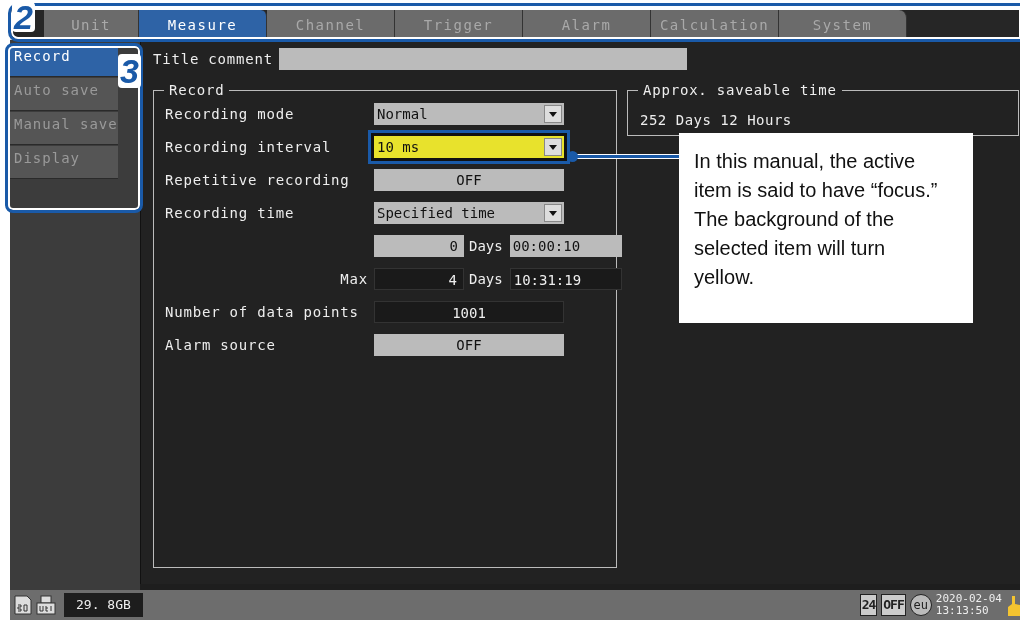 The image size is (1020, 620). What do you see at coordinates (565, 279) in the screenshot?
I see `time-readout: 10:31:19` at bounding box center [565, 279].